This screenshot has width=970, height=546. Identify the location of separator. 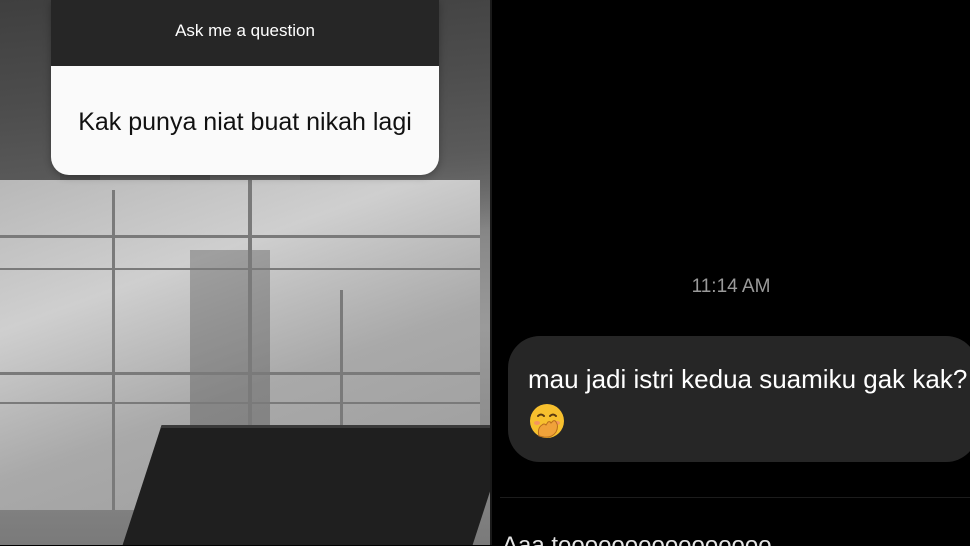
(735, 497).